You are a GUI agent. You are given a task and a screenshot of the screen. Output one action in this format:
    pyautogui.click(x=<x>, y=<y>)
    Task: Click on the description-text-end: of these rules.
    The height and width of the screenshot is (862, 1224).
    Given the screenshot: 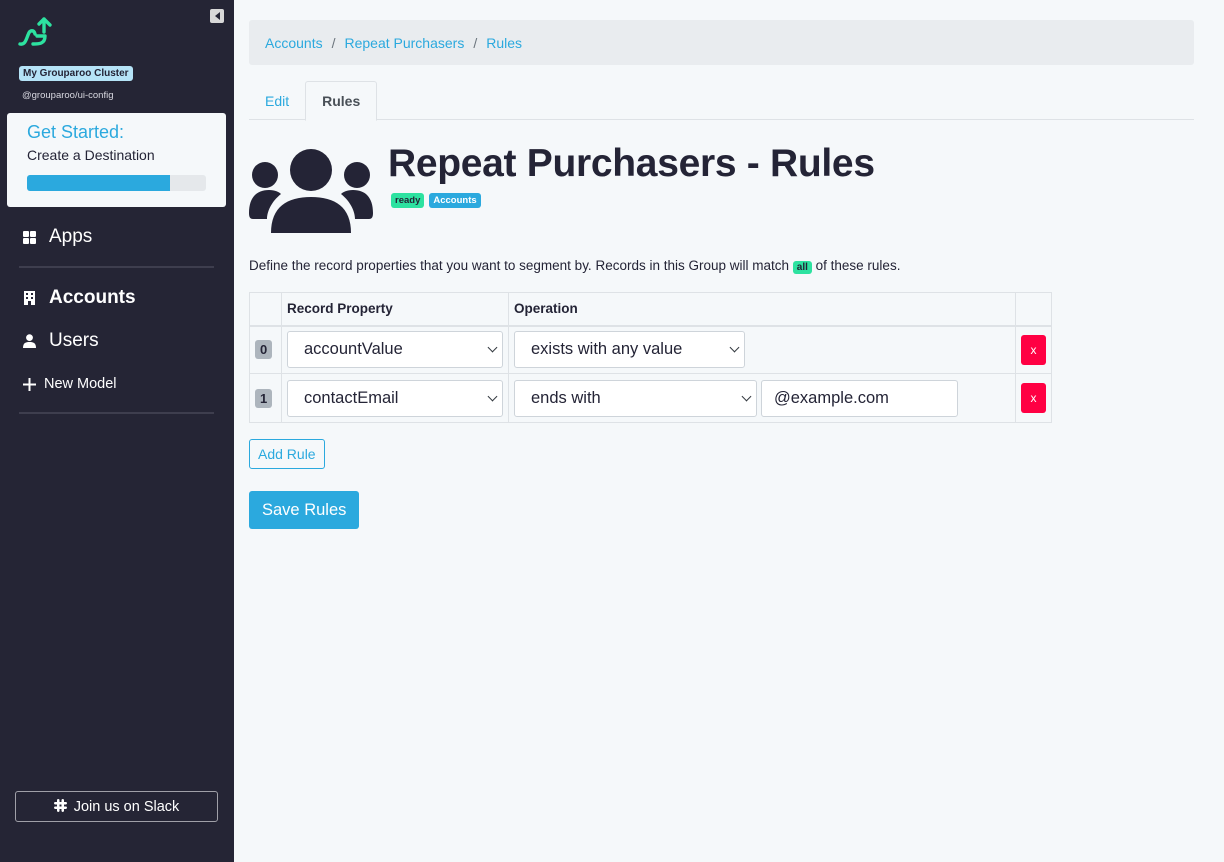 What is the action you would take?
    pyautogui.click(x=856, y=265)
    